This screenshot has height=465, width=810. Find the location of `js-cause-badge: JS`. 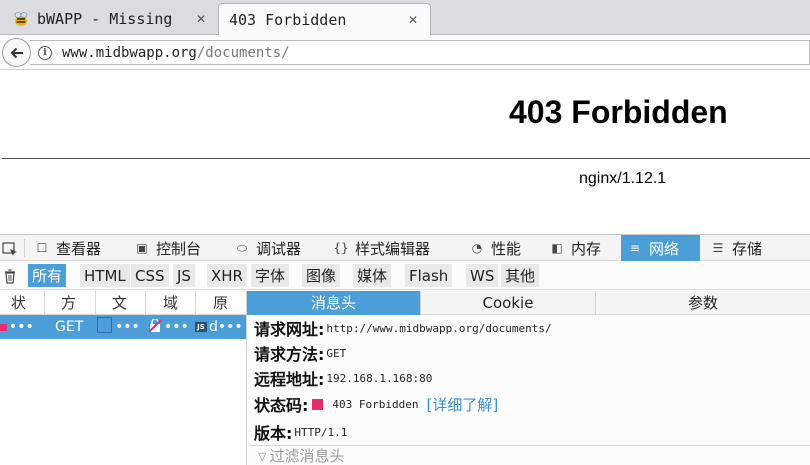

js-cause-badge: JS is located at coordinates (201, 327).